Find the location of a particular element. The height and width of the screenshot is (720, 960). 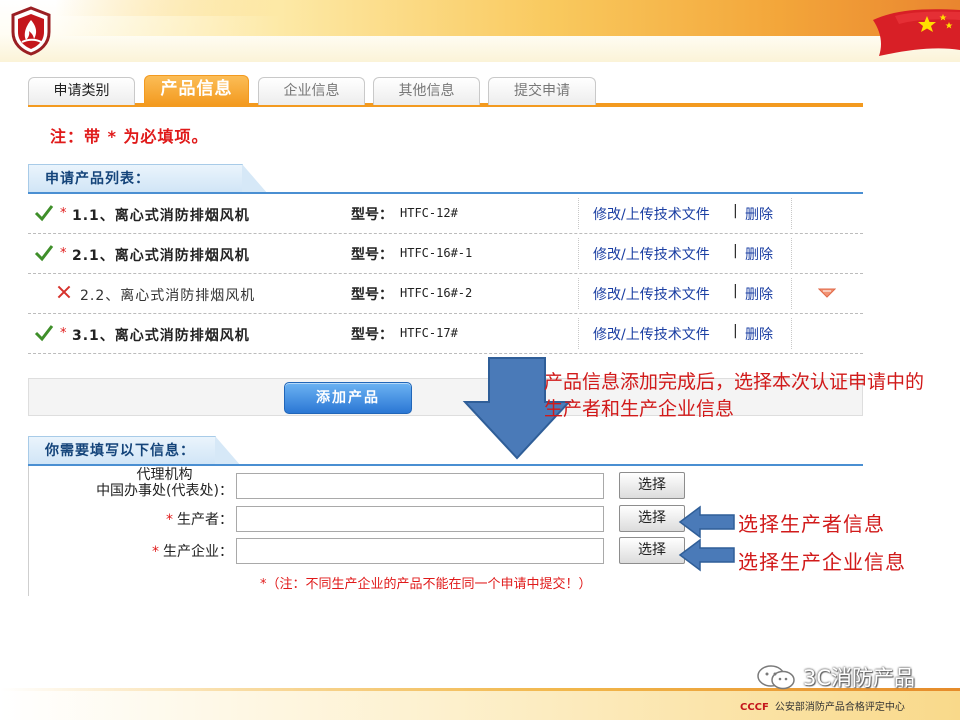

banner-wave is located at coordinates (507, 18).